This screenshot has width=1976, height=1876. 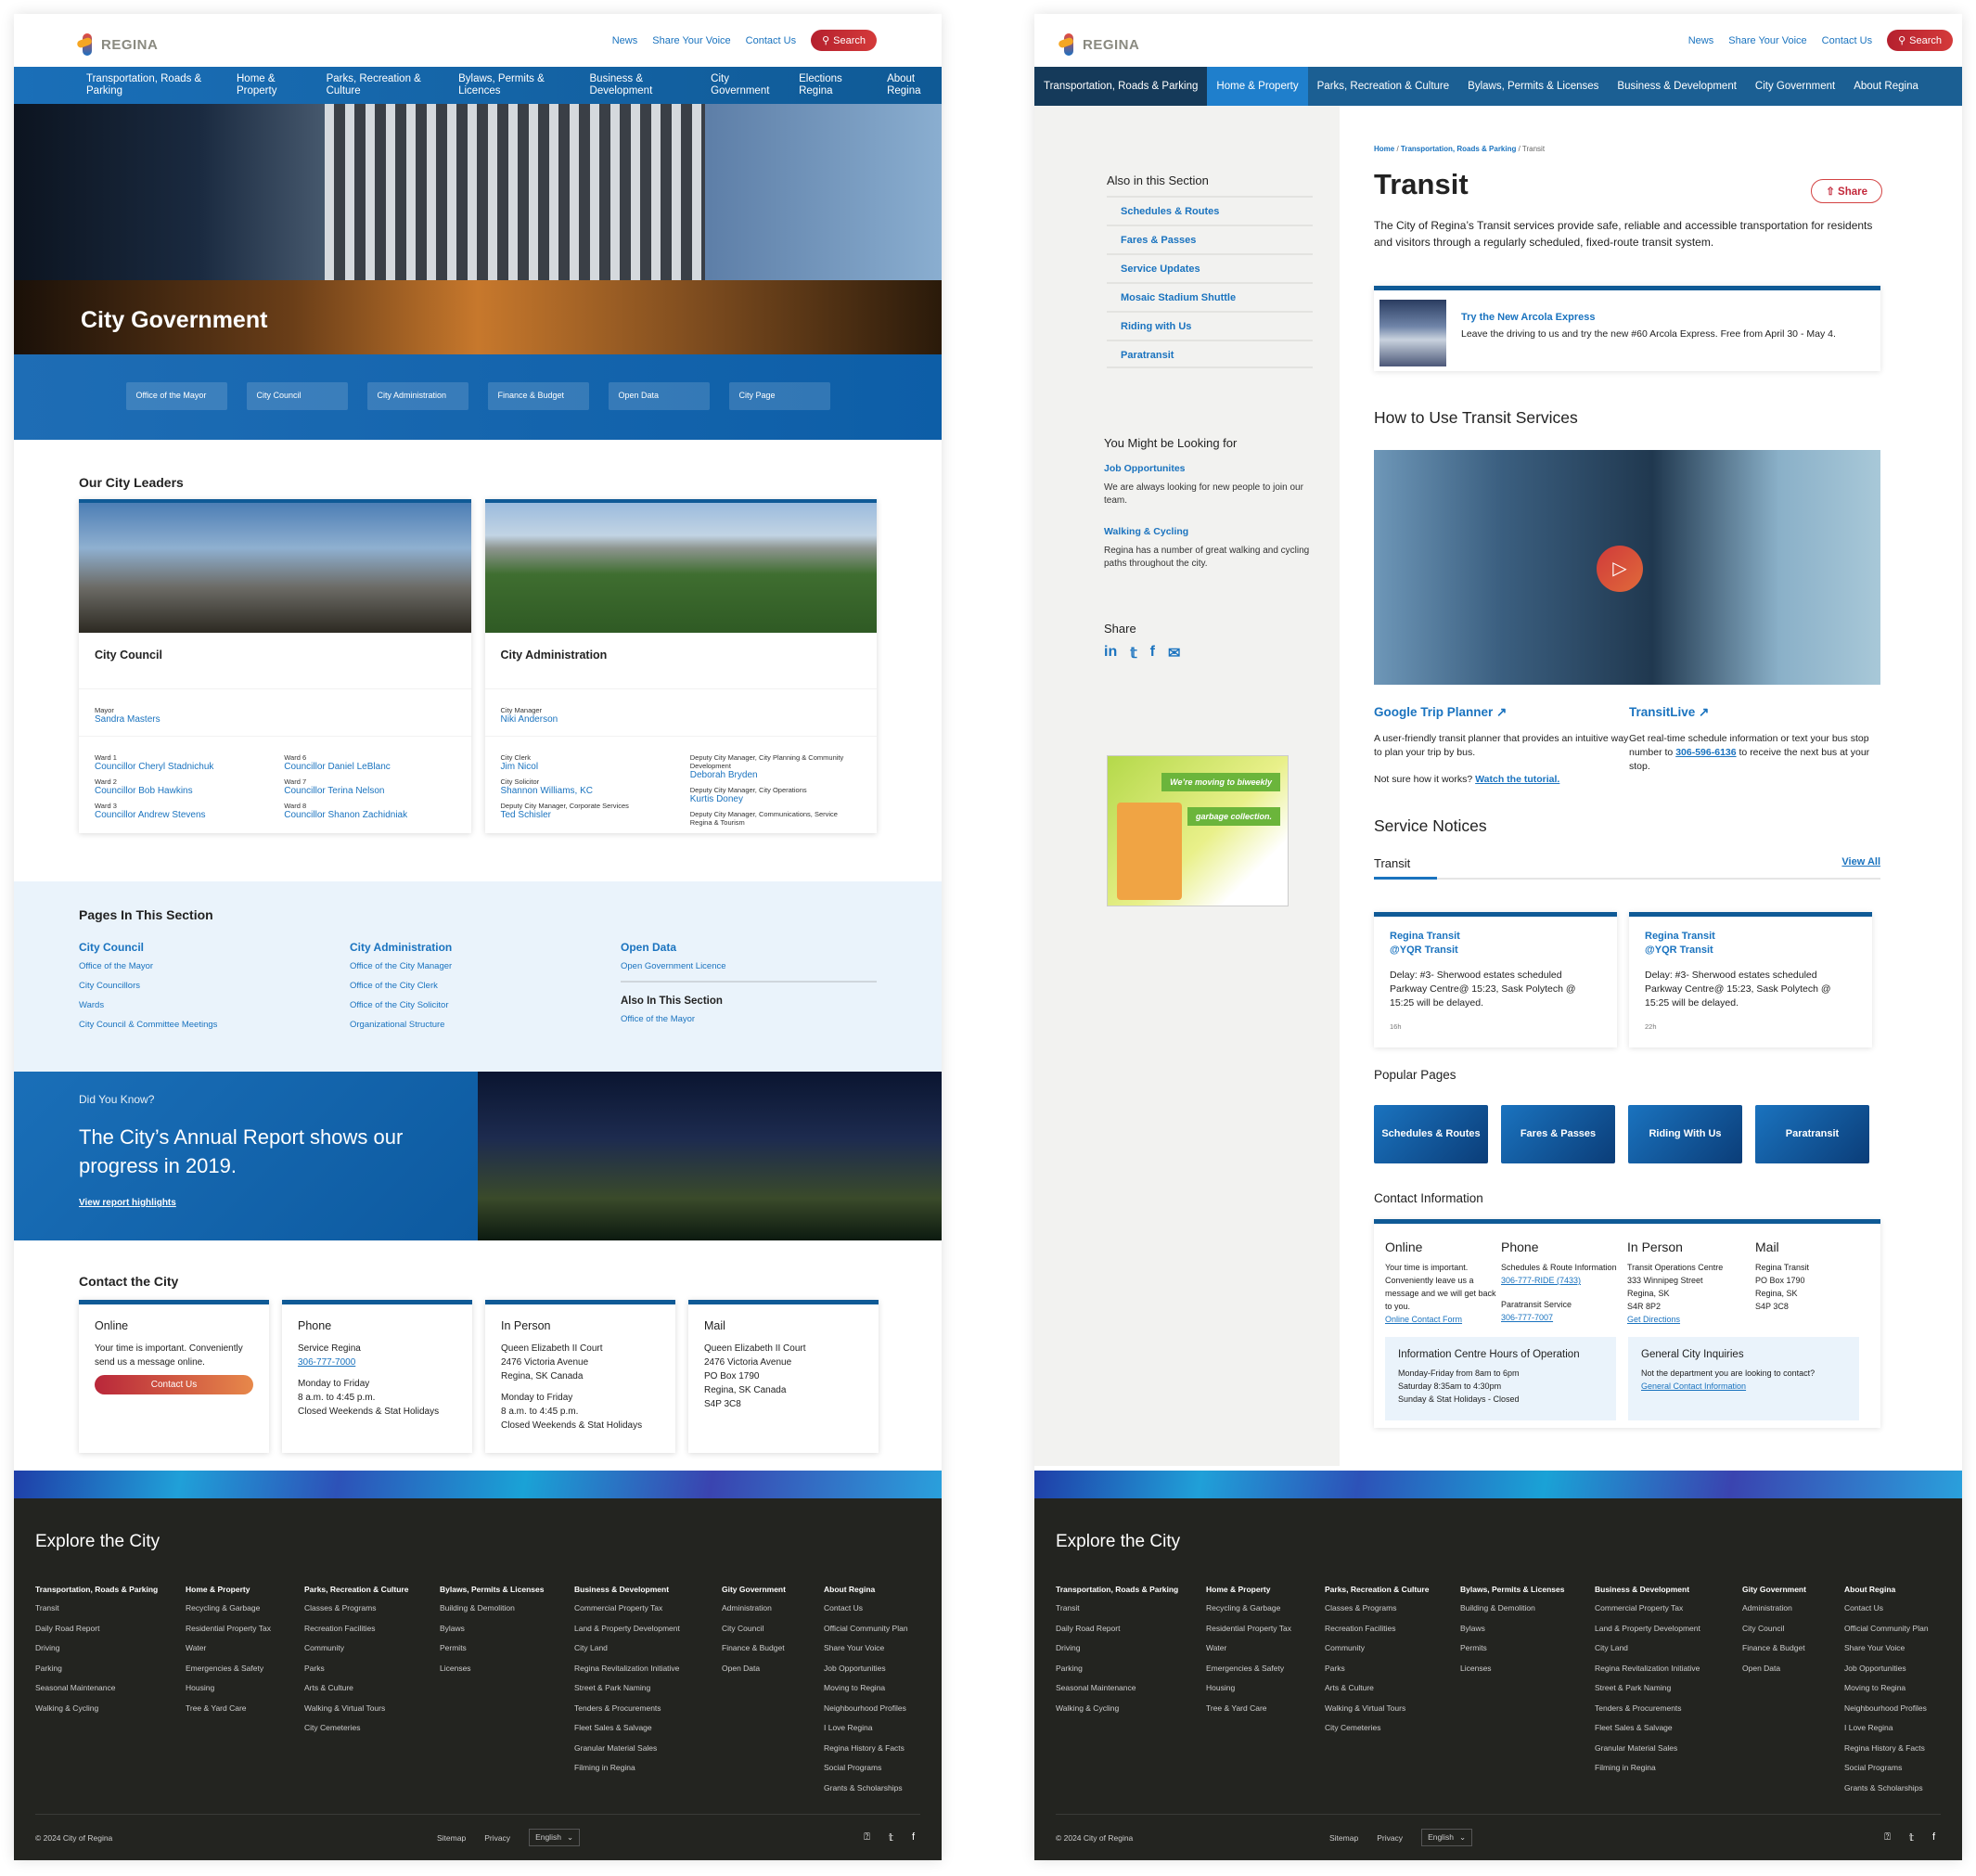 I want to click on footer-link: Housing, so click(x=245, y=1687).